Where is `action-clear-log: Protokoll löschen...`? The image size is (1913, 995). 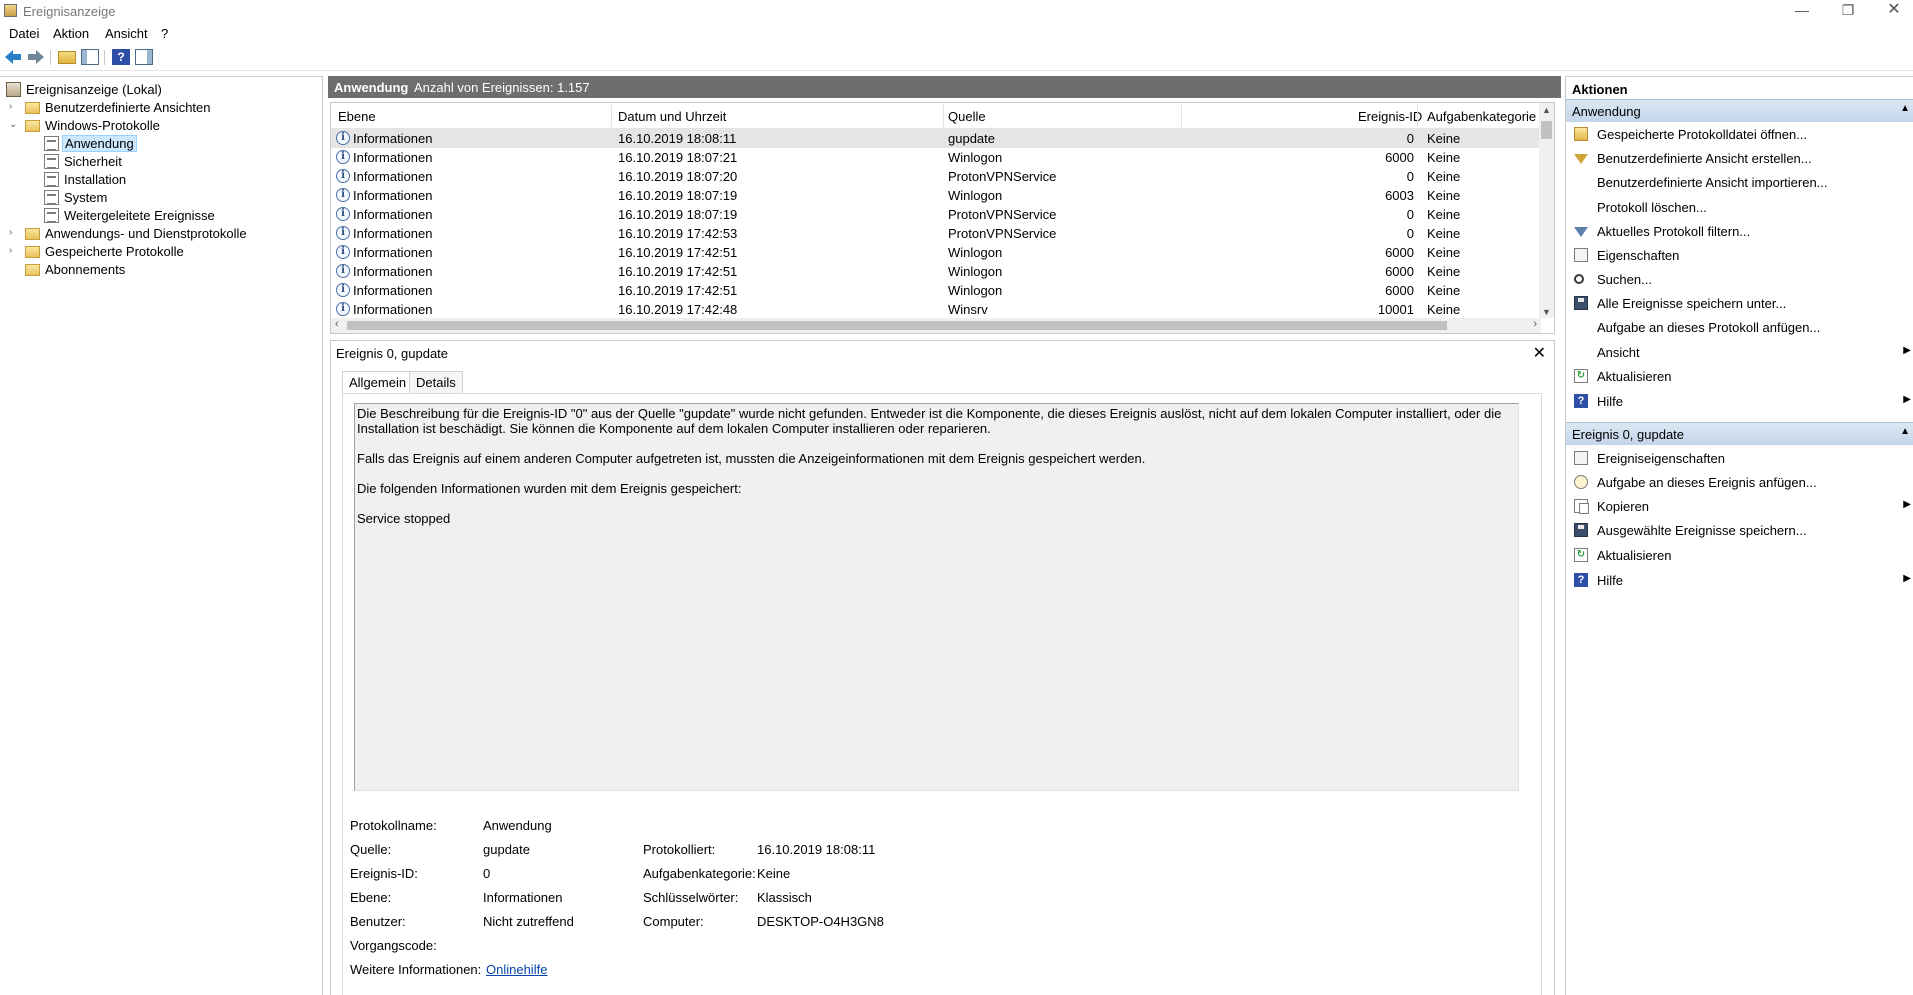 action-clear-log: Protokoll löschen... is located at coordinates (1739, 207).